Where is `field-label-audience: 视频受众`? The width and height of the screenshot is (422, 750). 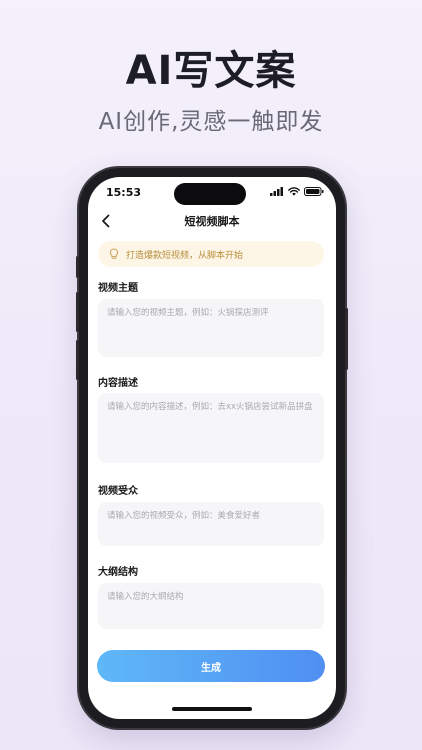
field-label-audience: 视频受众 is located at coordinates (118, 491).